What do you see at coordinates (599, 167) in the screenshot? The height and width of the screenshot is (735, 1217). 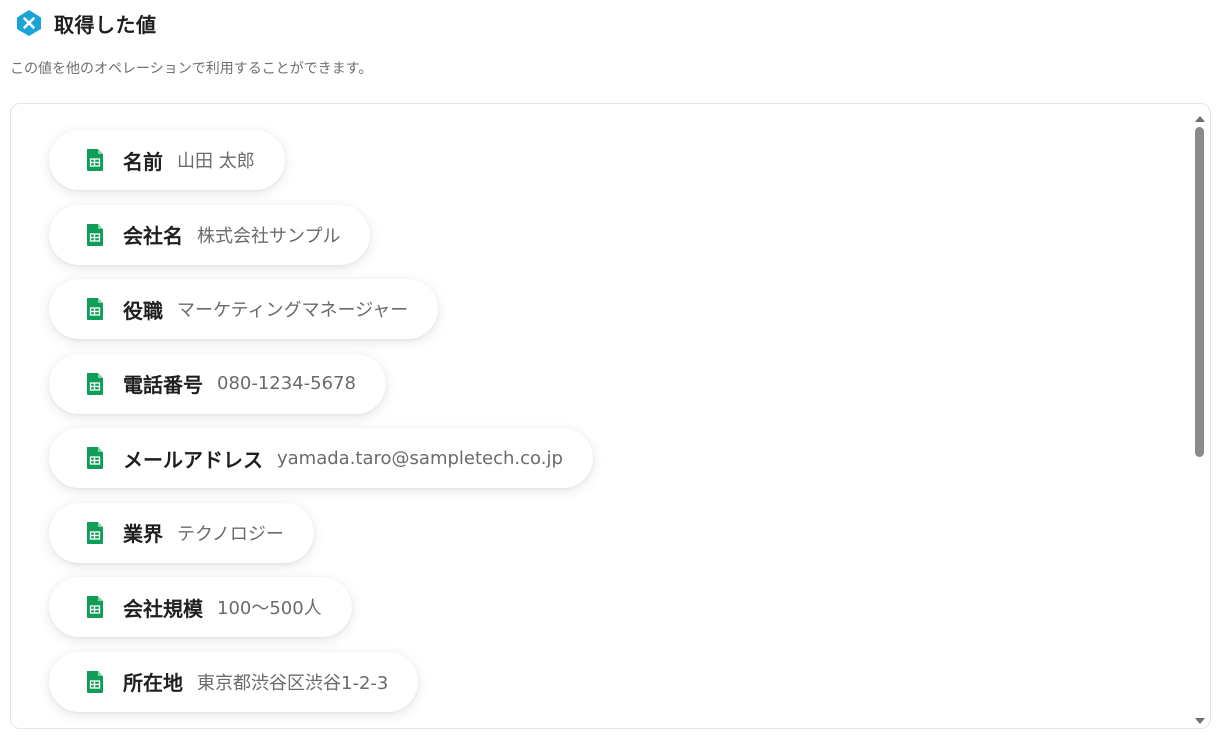 I see `field-row: 名前 山田 太郎` at bounding box center [599, 167].